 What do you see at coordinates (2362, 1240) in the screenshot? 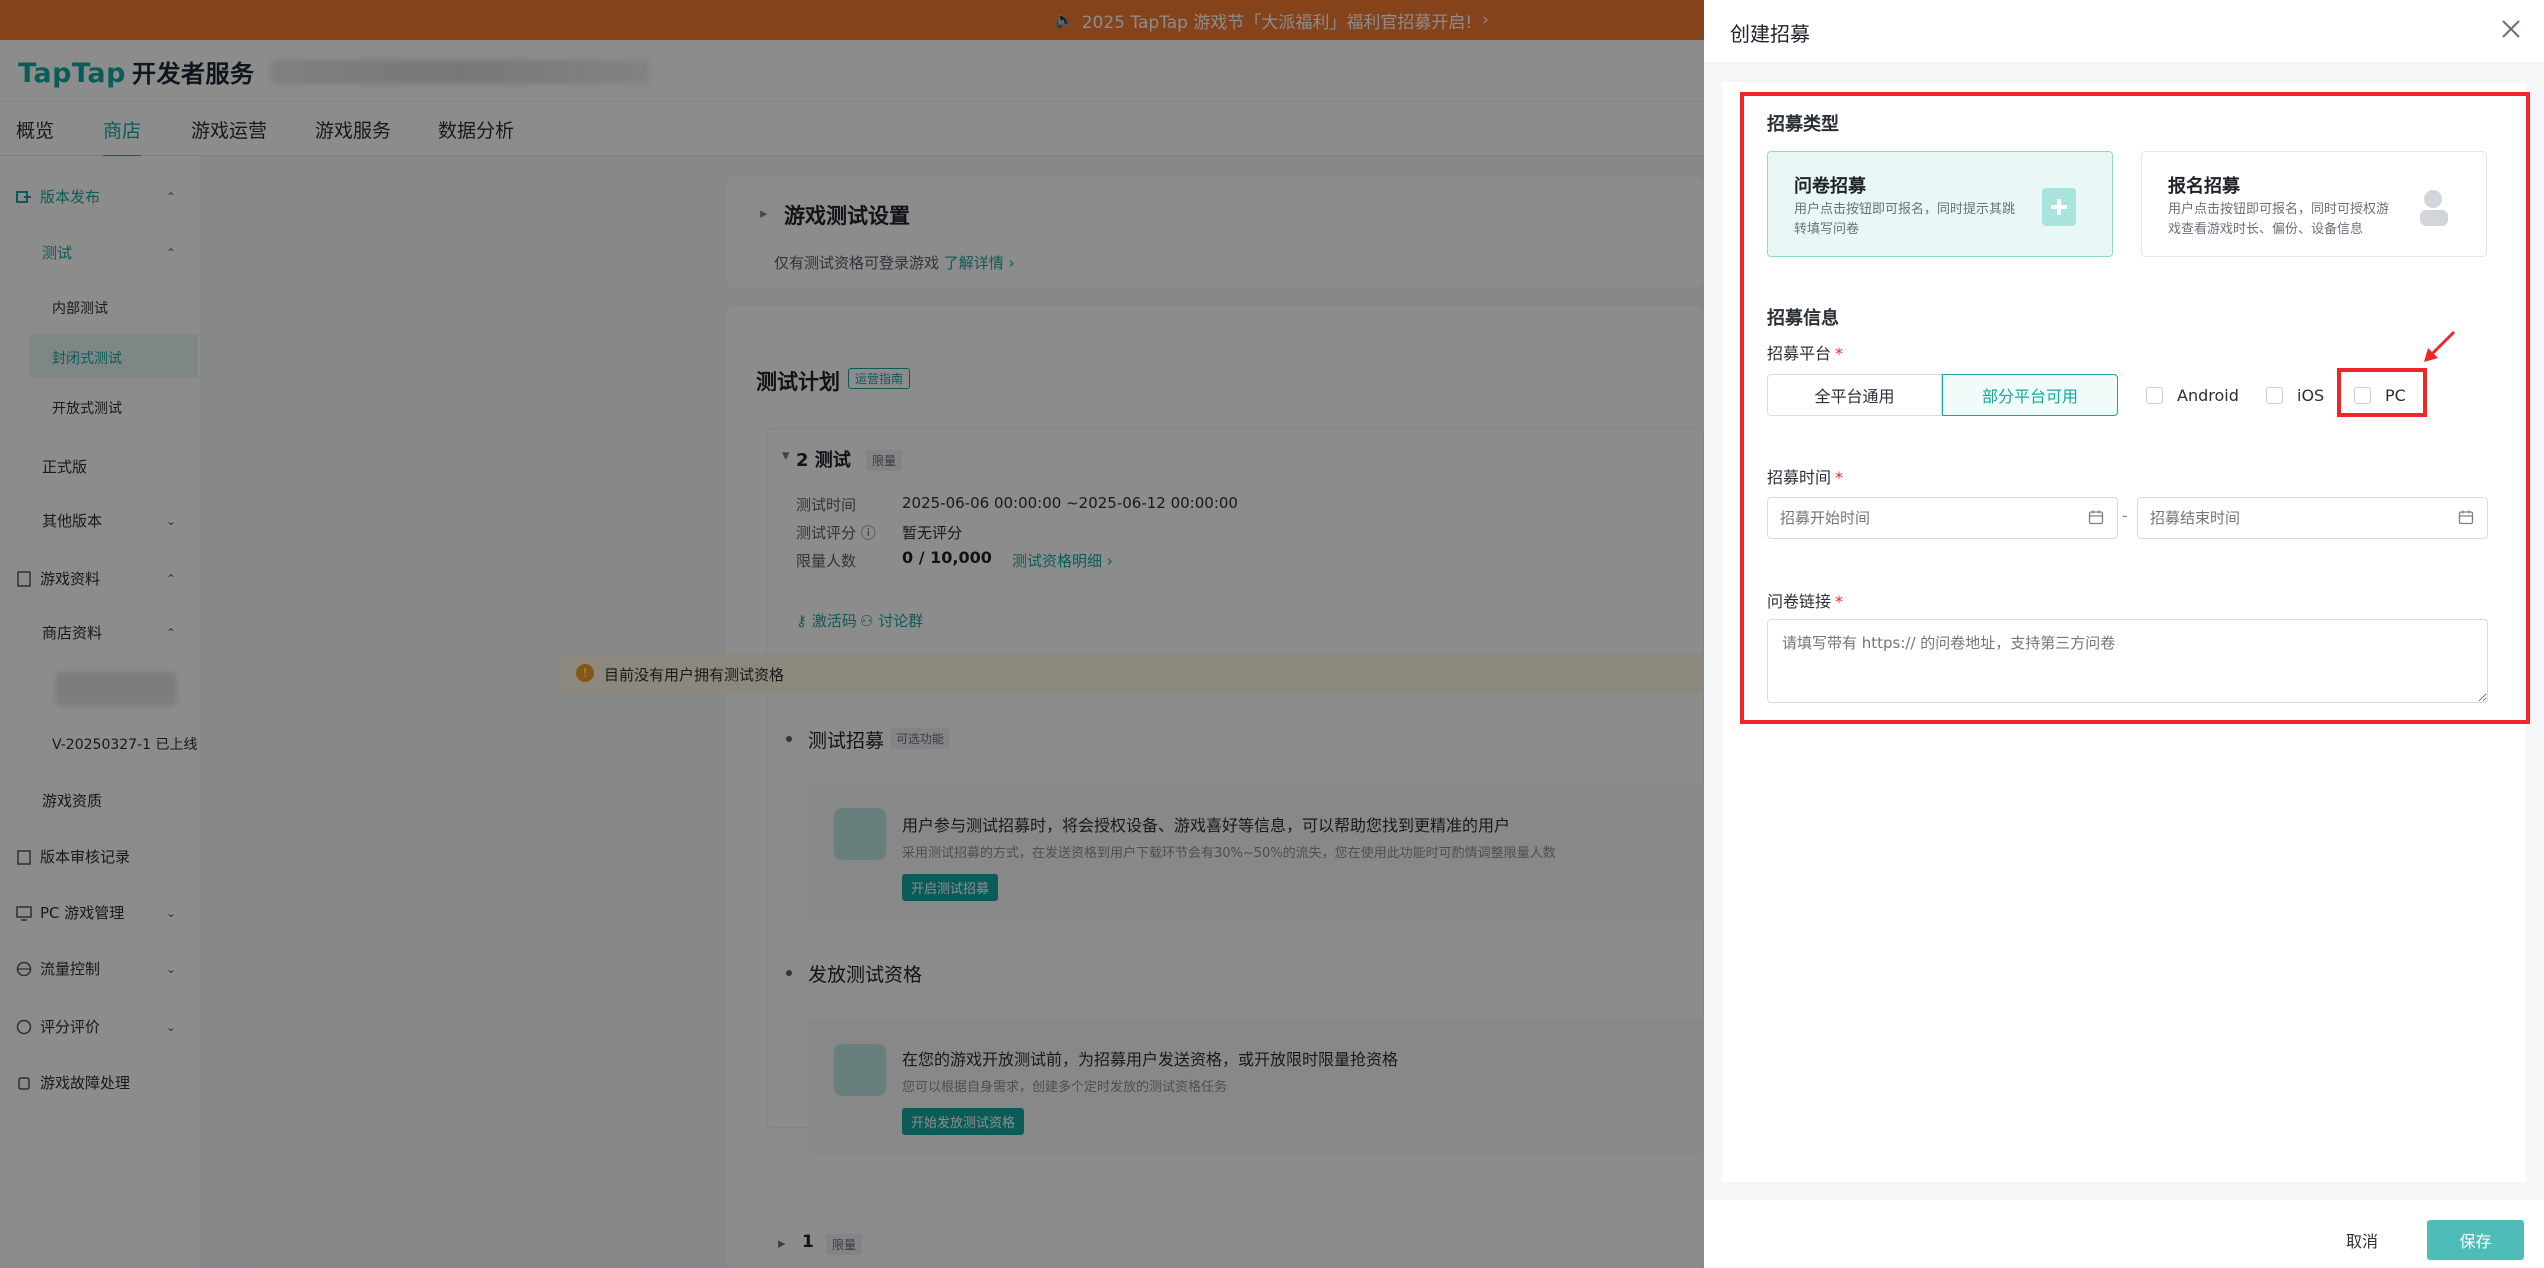
I see `cancel-button: 取消` at bounding box center [2362, 1240].